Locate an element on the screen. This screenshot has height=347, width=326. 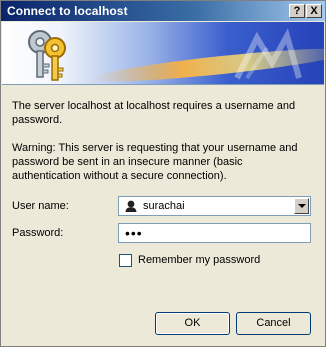
username-dropdown-button is located at coordinates (301, 206).